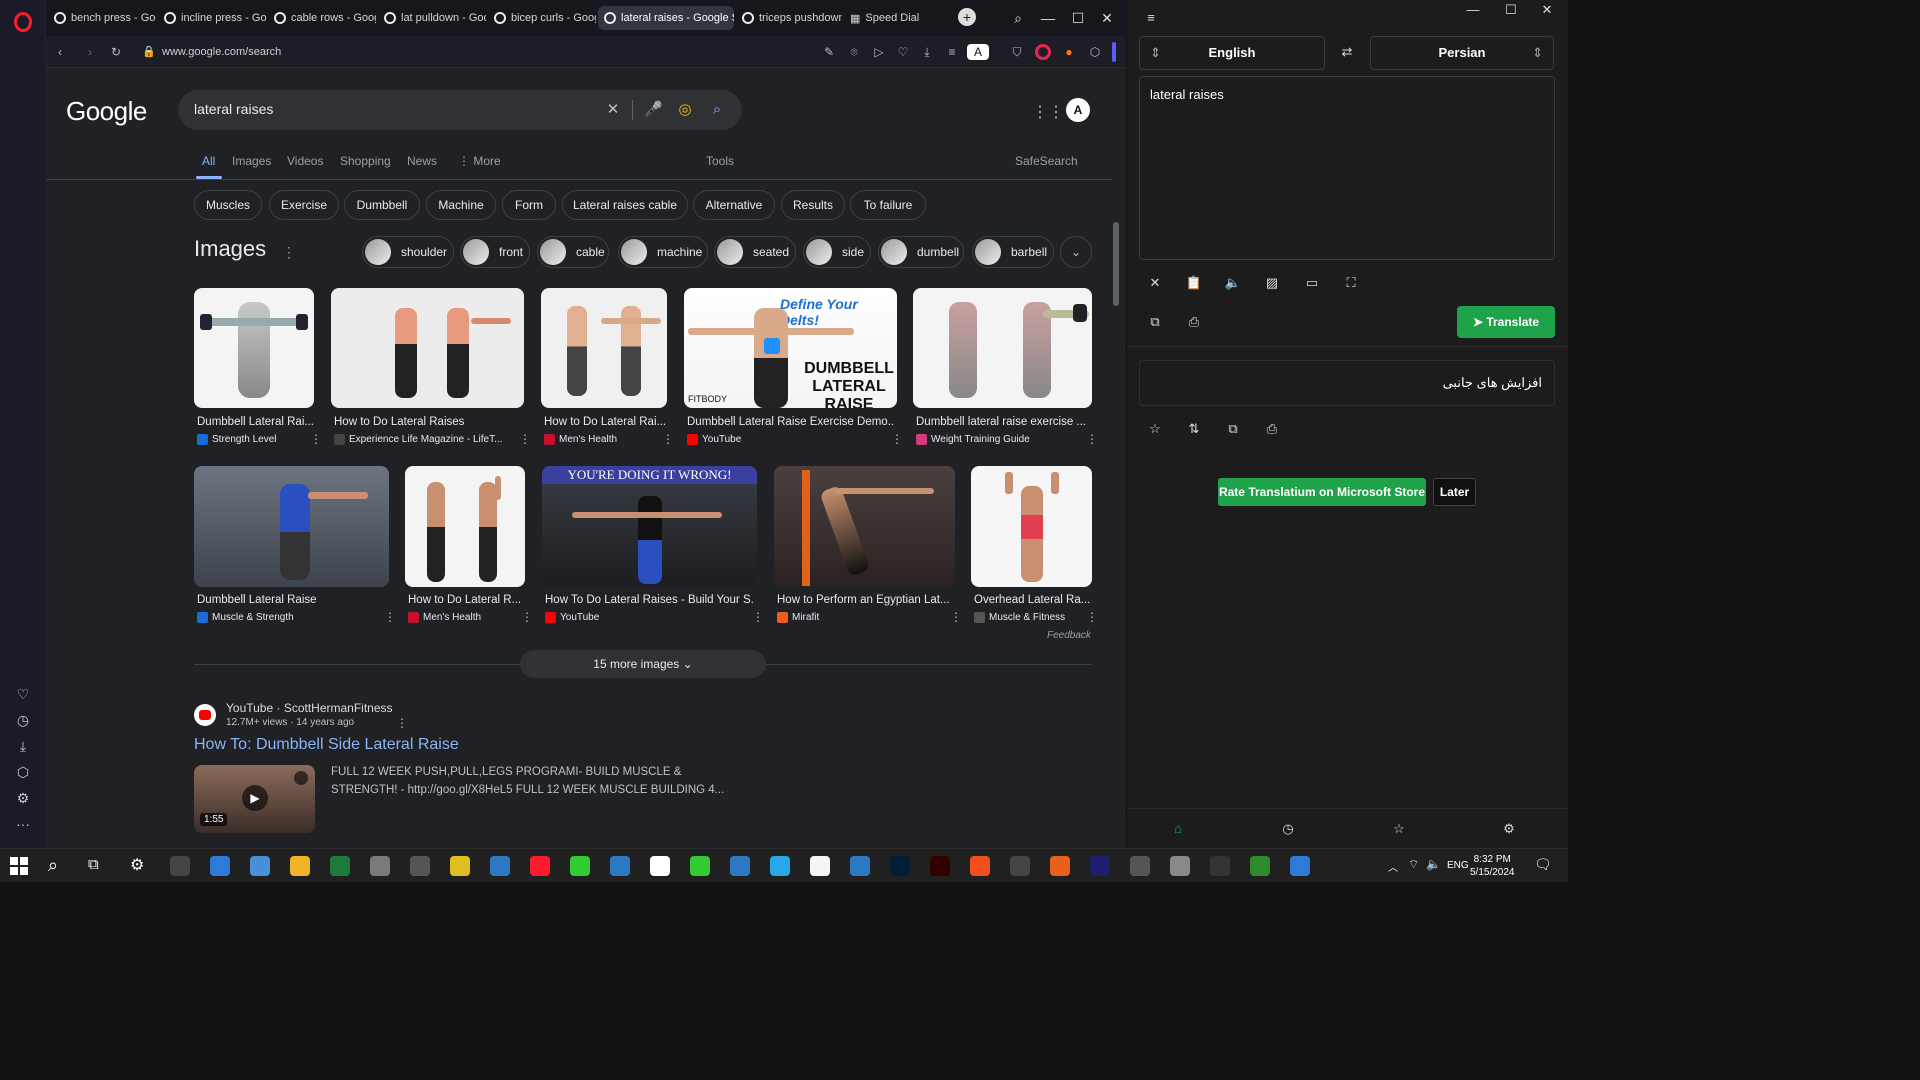  I want to click on scrollbar-thumb, so click(1116, 264).